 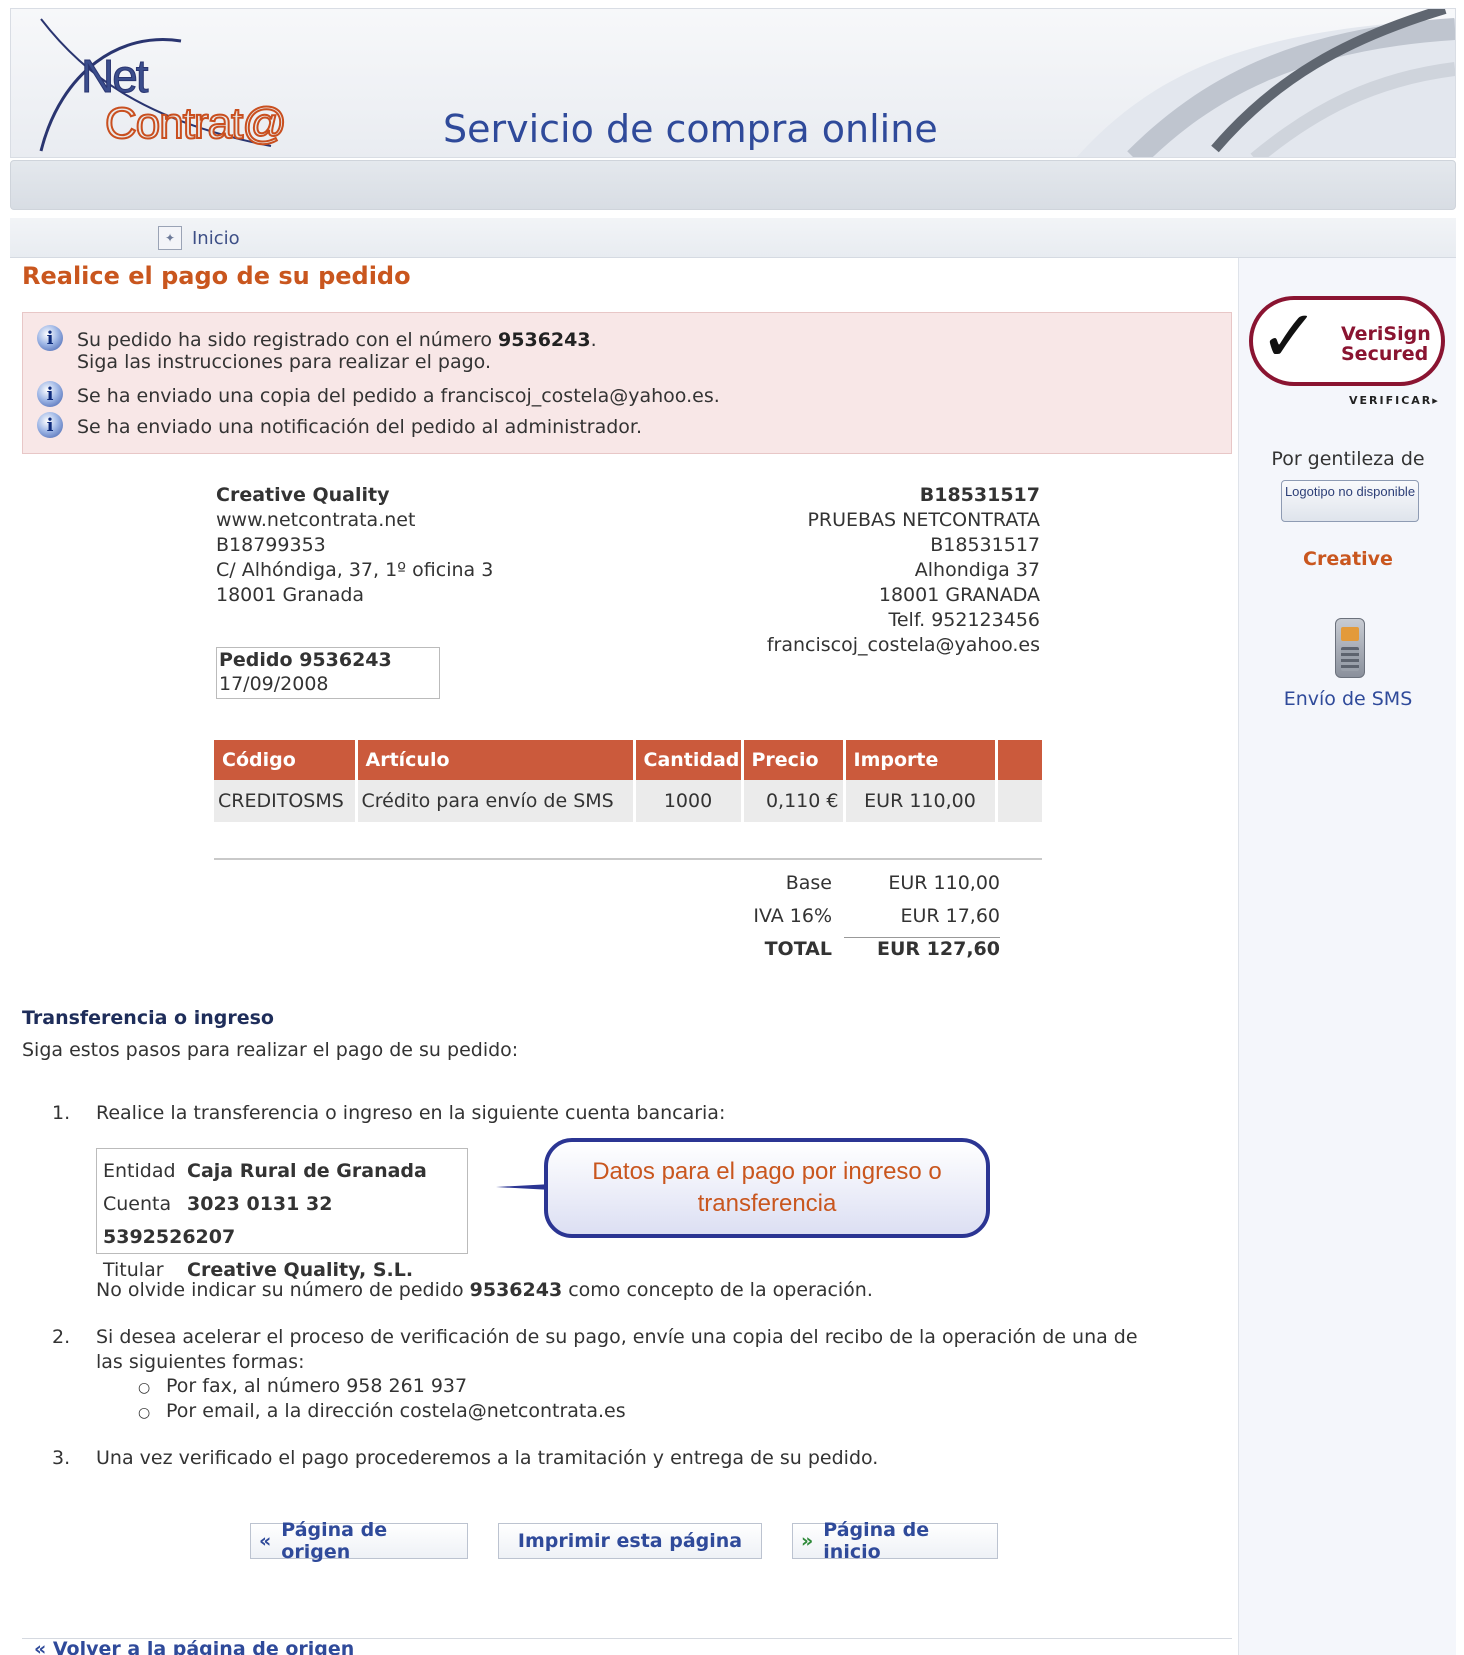 I want to click on step-text-line2: las siguientes formas:, so click(x=200, y=1362).